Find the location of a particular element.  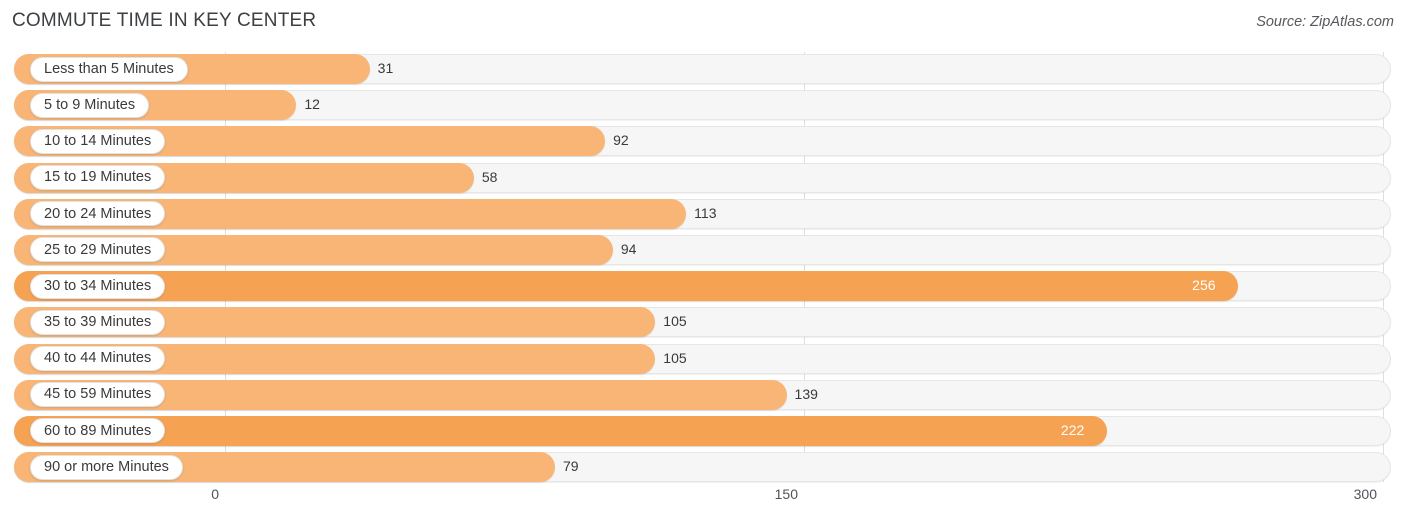

category-label-pill: 90 or more Minutes is located at coordinates (106, 467).